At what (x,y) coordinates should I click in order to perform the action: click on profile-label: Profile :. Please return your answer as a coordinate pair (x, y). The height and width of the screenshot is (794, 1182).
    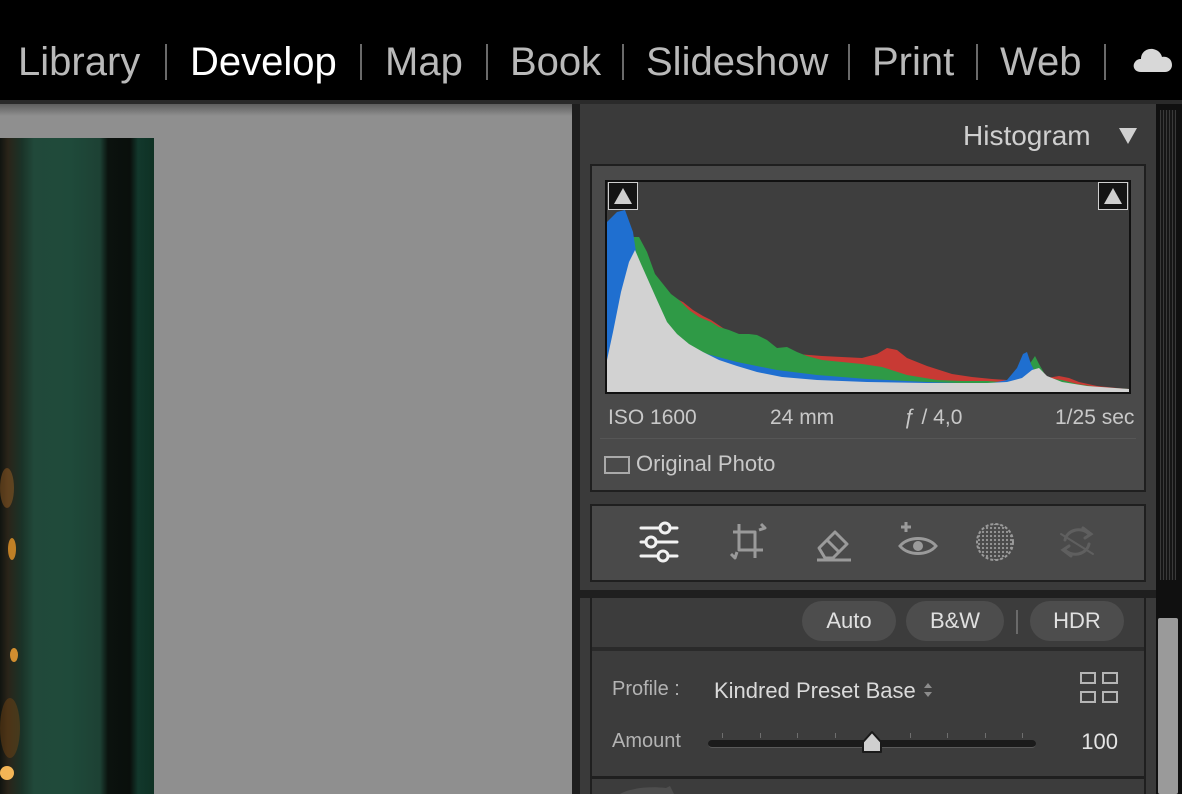
    Looking at the image, I should click on (646, 689).